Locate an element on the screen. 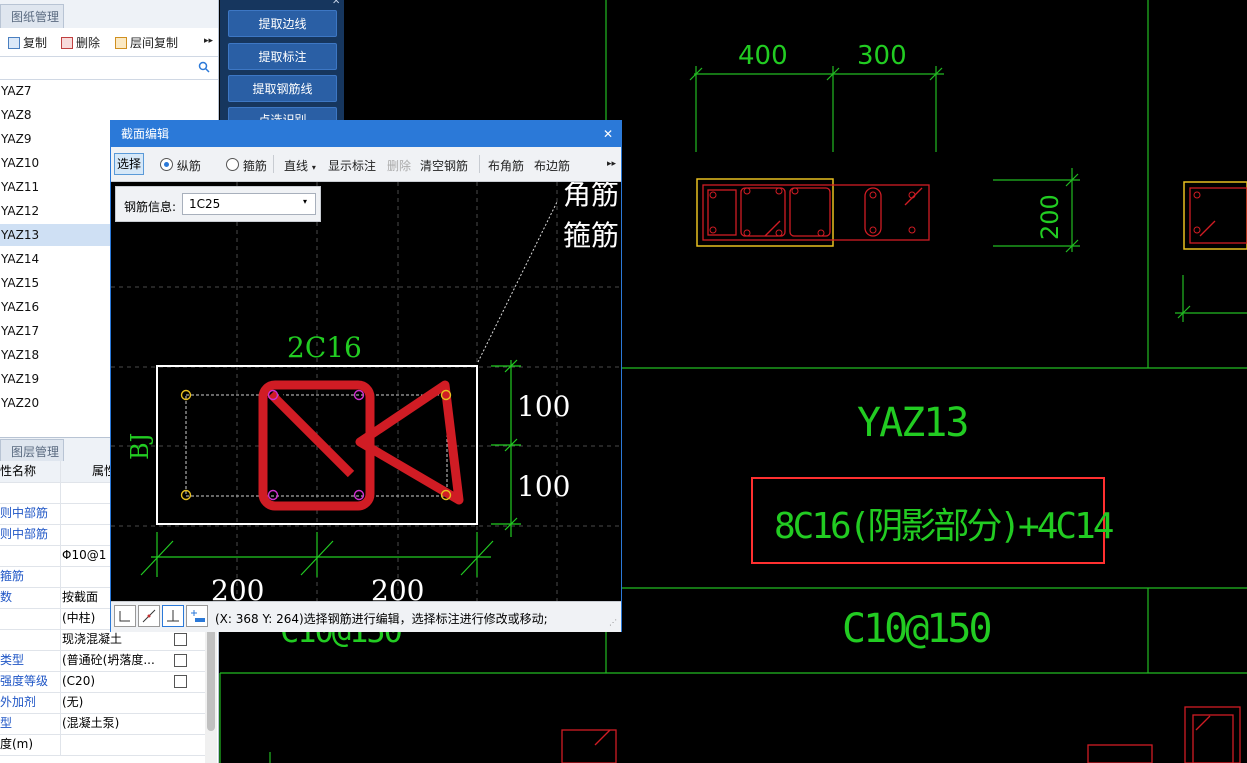  dim-bottom-2: 200 is located at coordinates (397, 587).